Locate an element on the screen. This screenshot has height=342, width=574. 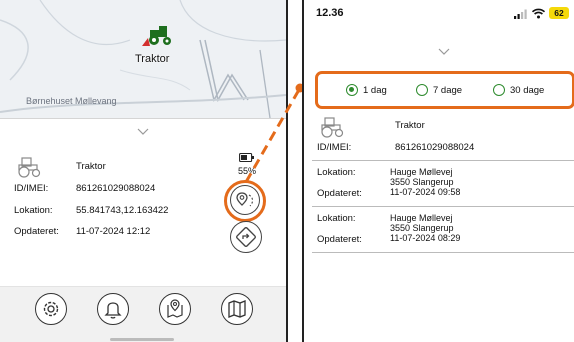
directions-button is located at coordinates (246, 237).